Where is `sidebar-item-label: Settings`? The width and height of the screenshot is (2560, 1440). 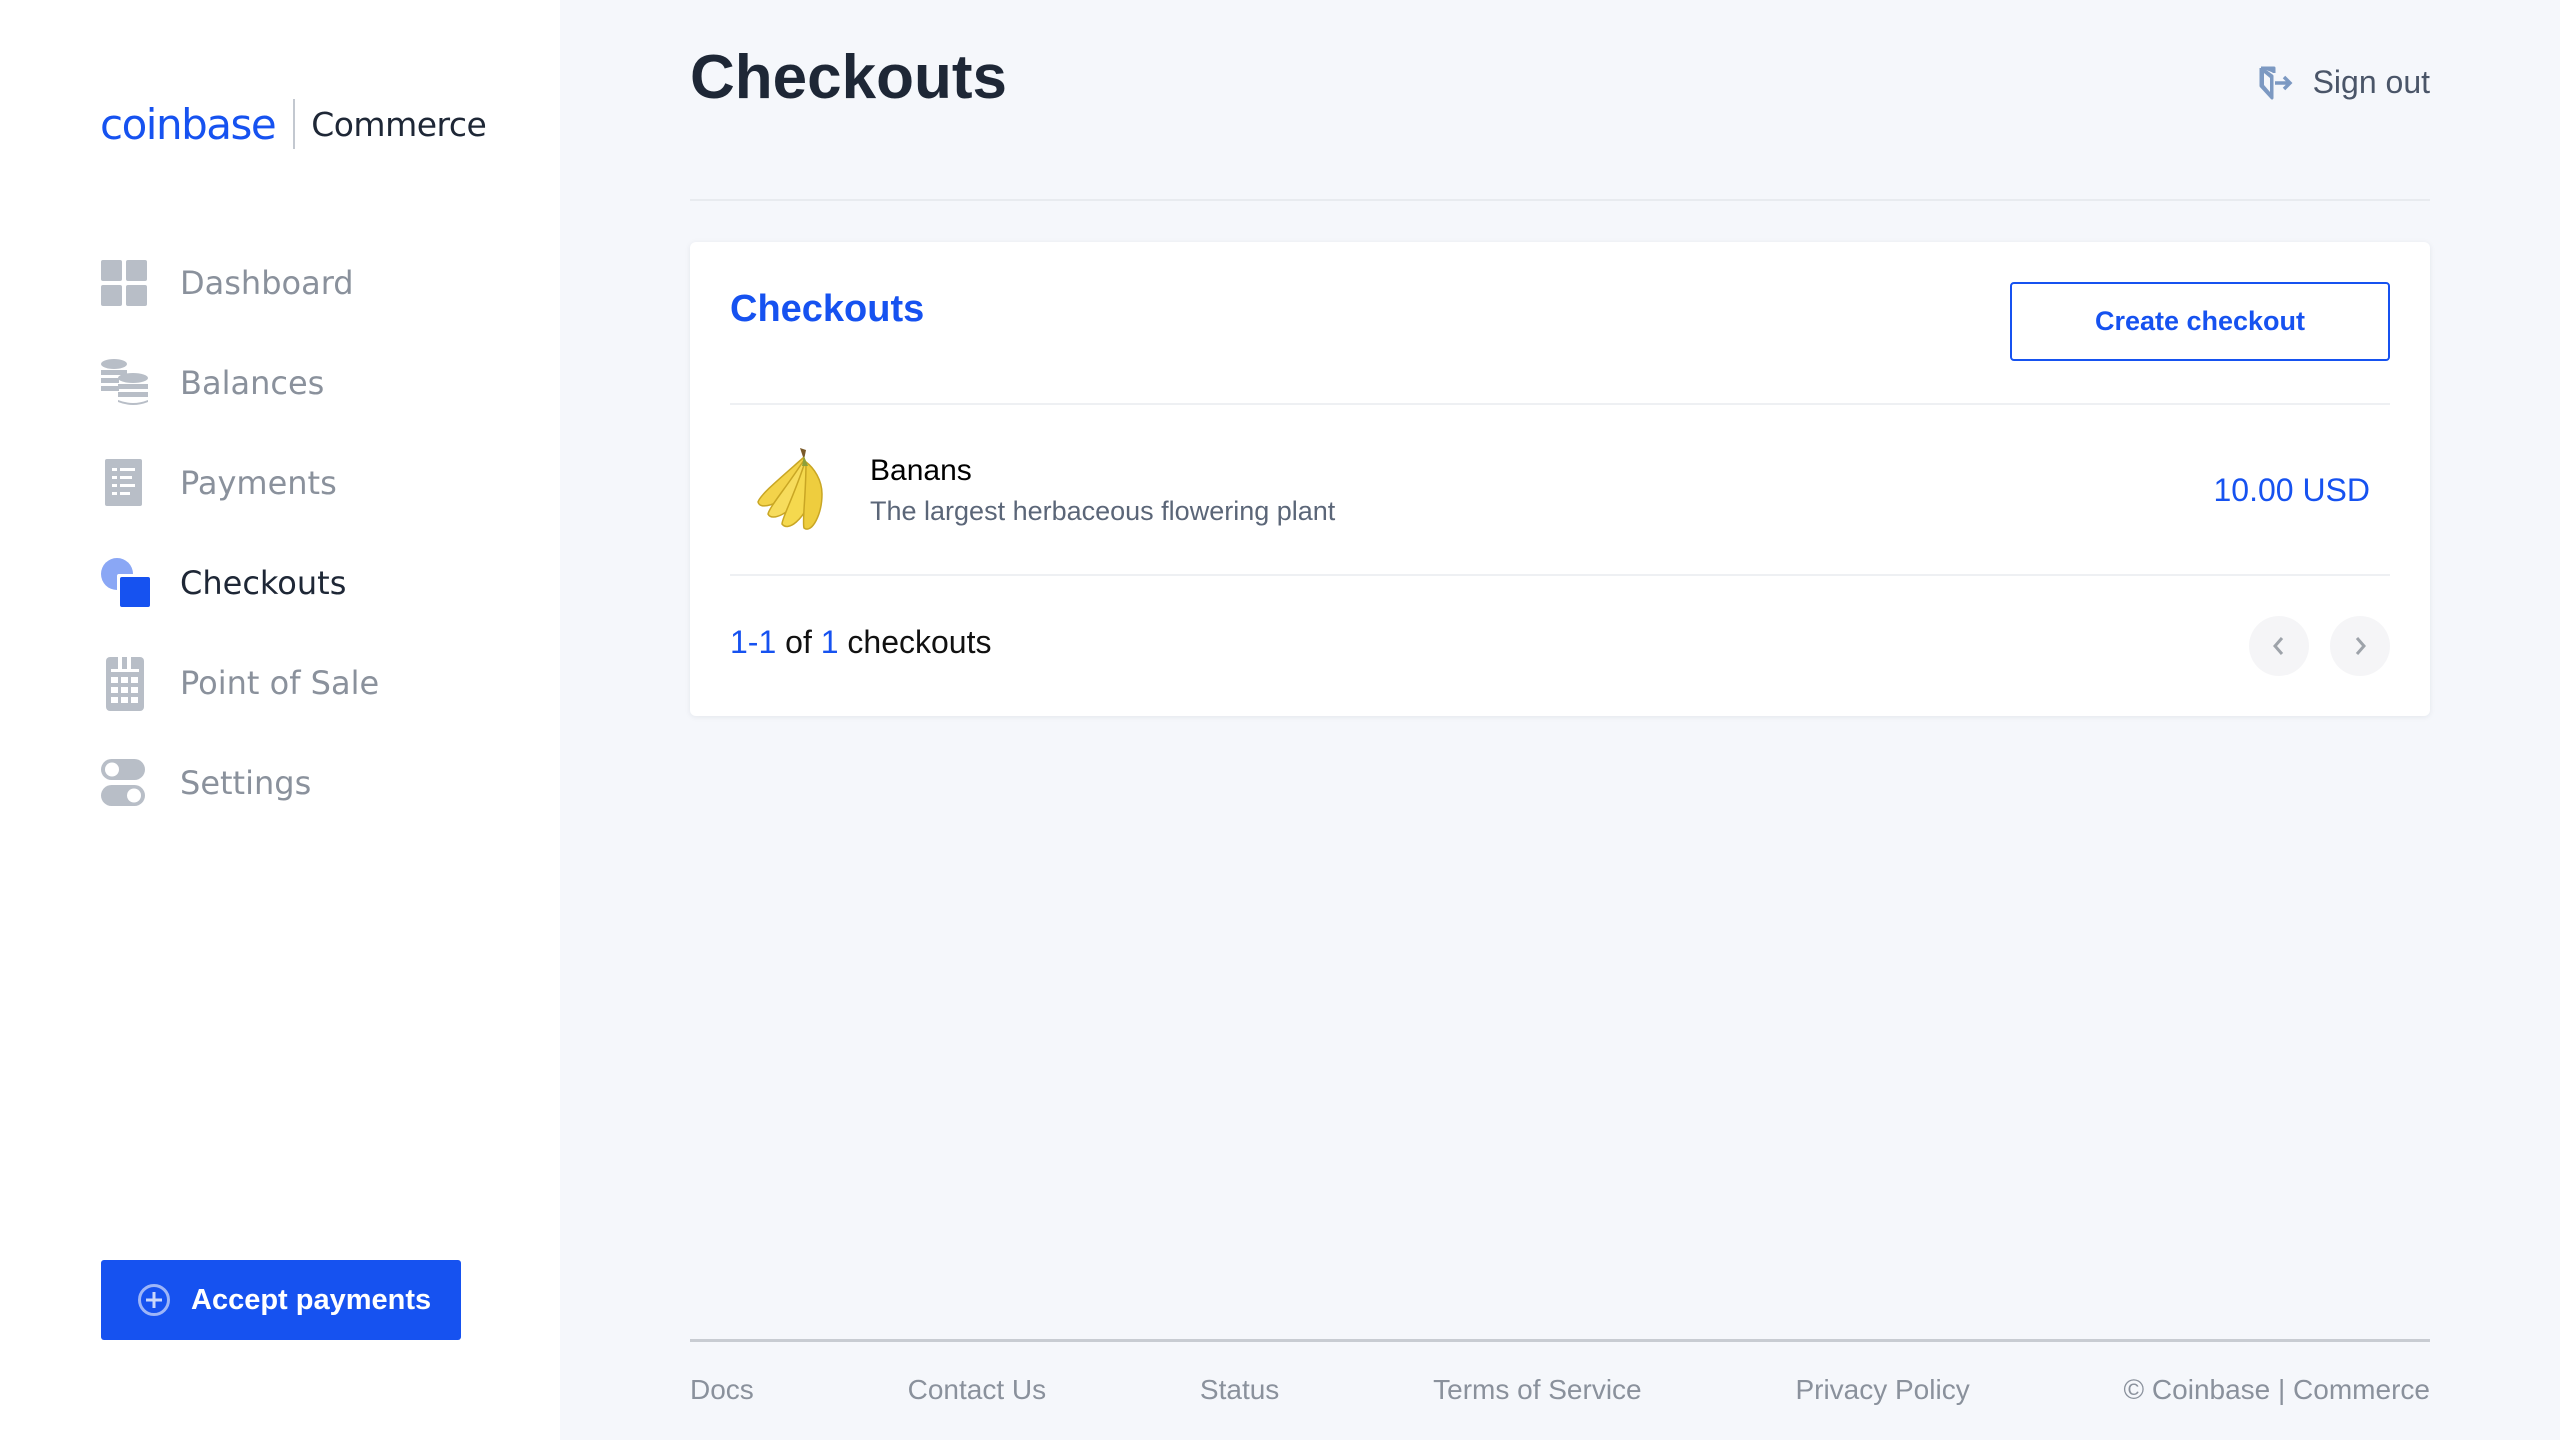 sidebar-item-label: Settings is located at coordinates (246, 783).